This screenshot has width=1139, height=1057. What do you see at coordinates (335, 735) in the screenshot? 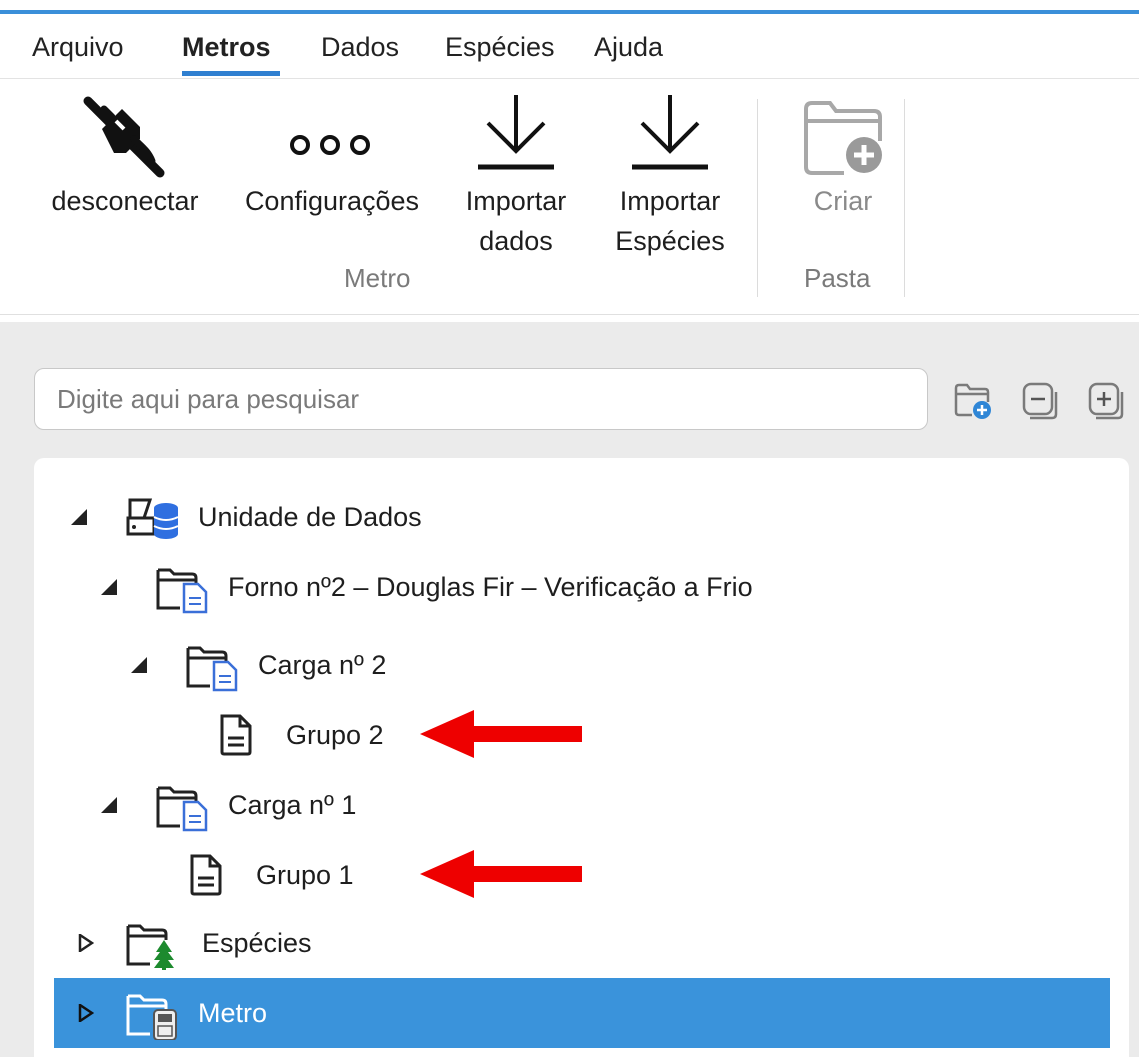
I see `tree-label: Grupo 2` at bounding box center [335, 735].